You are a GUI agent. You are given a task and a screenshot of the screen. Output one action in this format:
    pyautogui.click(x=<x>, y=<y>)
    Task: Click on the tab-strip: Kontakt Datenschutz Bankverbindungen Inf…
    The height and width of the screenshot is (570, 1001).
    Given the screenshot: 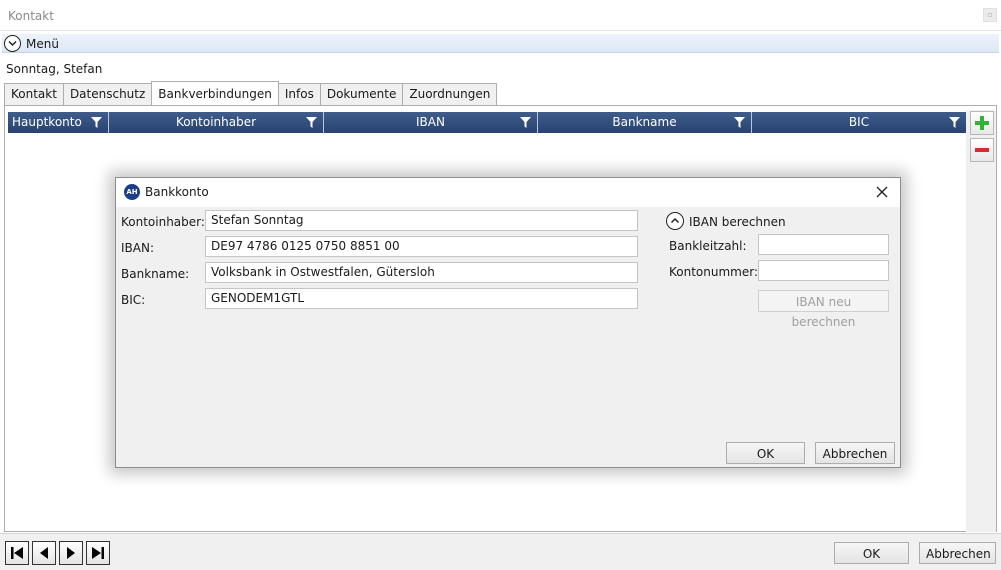 What is the action you would take?
    pyautogui.click(x=251, y=93)
    